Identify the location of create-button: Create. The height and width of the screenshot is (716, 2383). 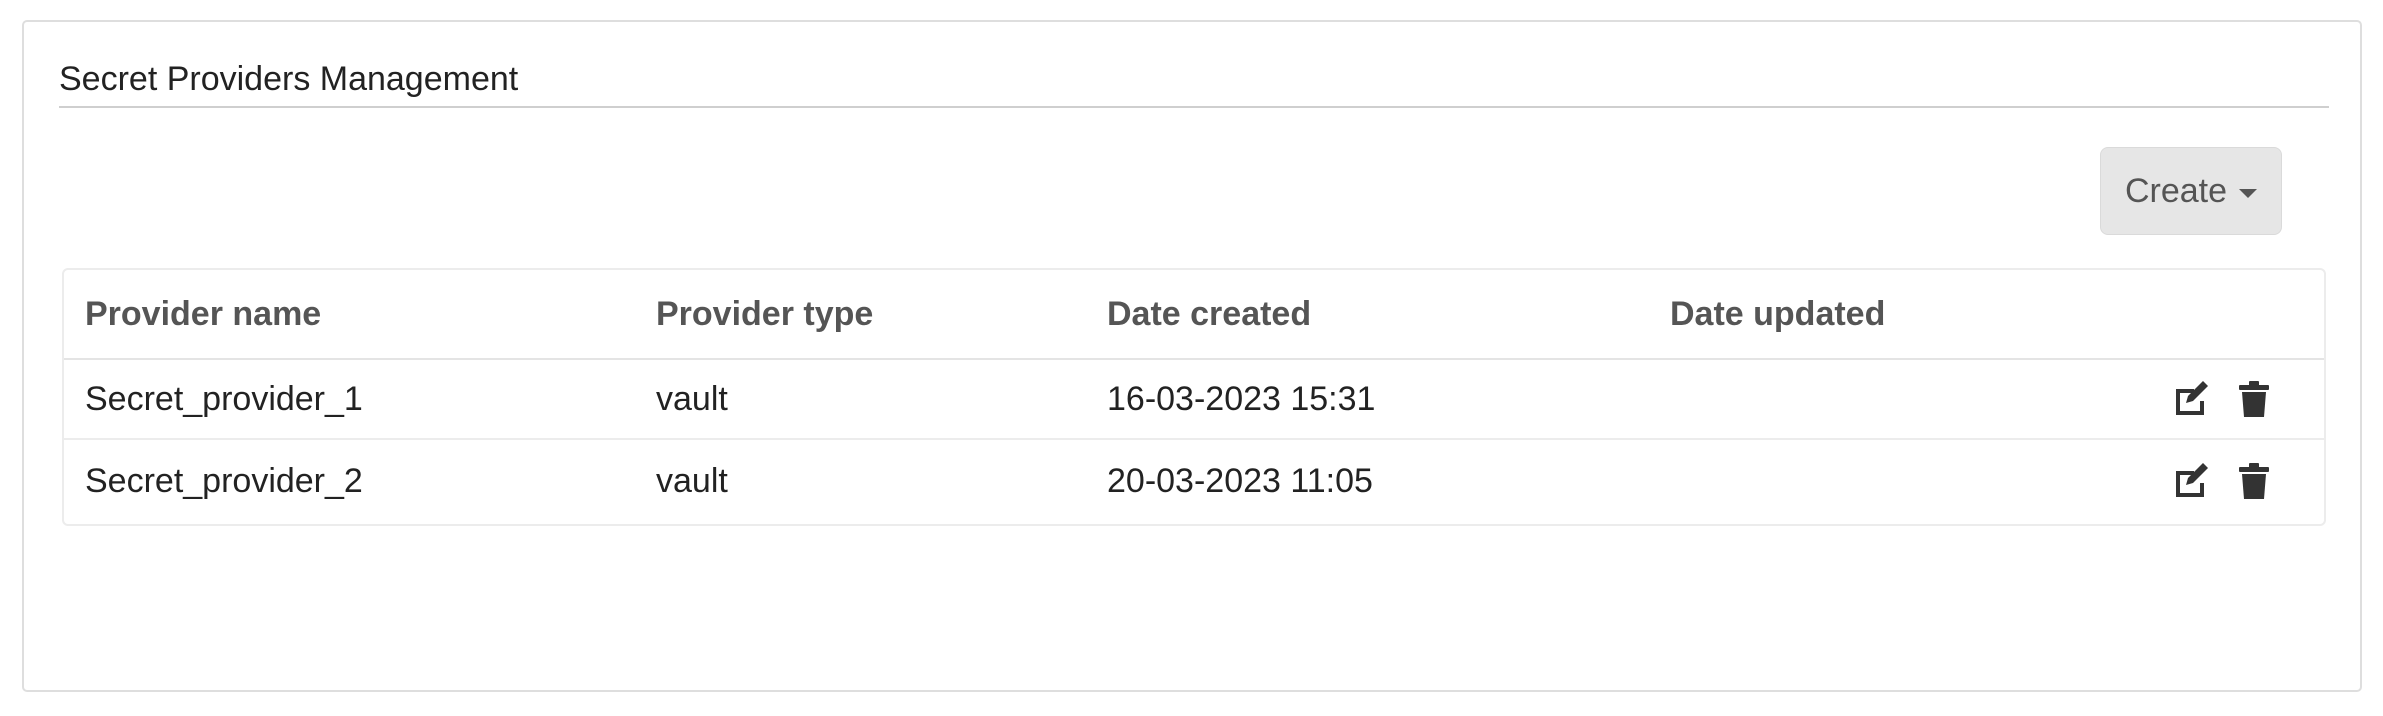
(2191, 191).